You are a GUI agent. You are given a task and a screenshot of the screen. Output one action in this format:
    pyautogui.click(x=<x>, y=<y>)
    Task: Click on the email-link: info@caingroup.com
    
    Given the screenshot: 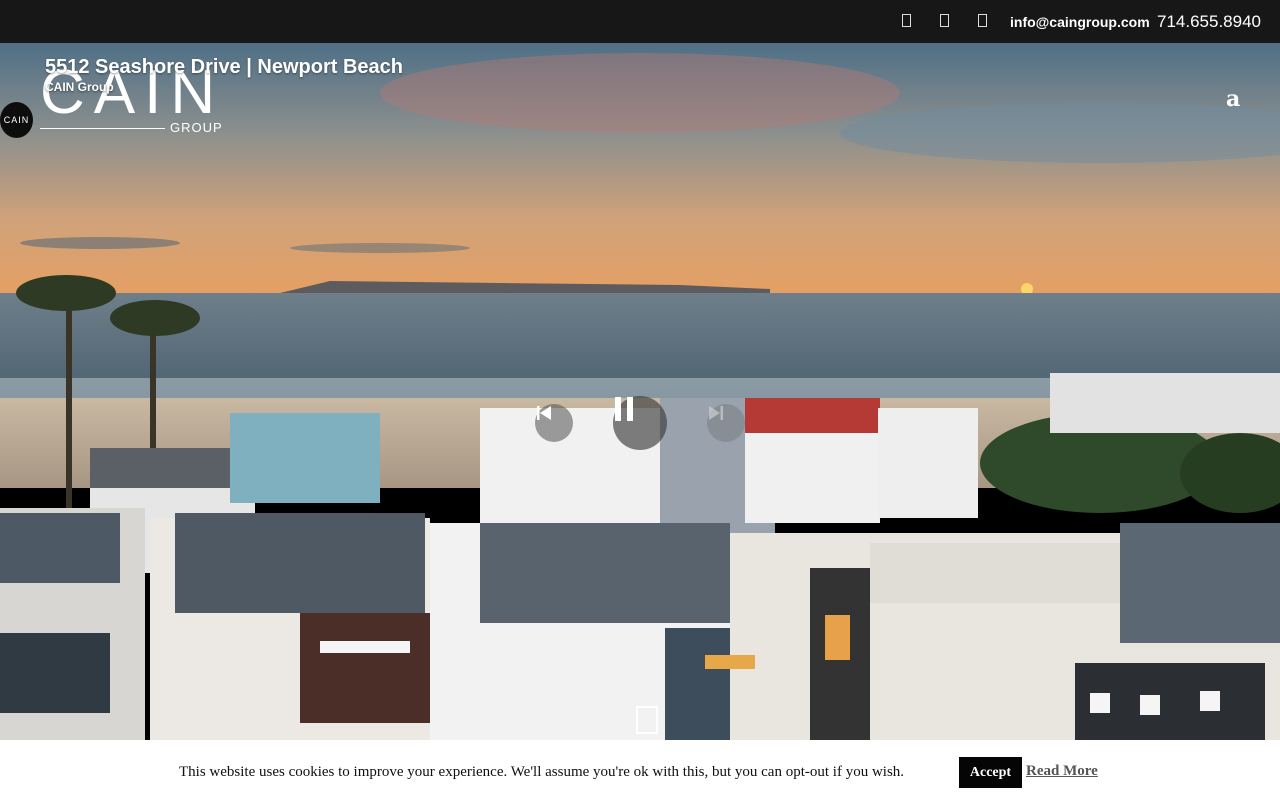 What is the action you would take?
    pyautogui.click(x=1080, y=22)
    